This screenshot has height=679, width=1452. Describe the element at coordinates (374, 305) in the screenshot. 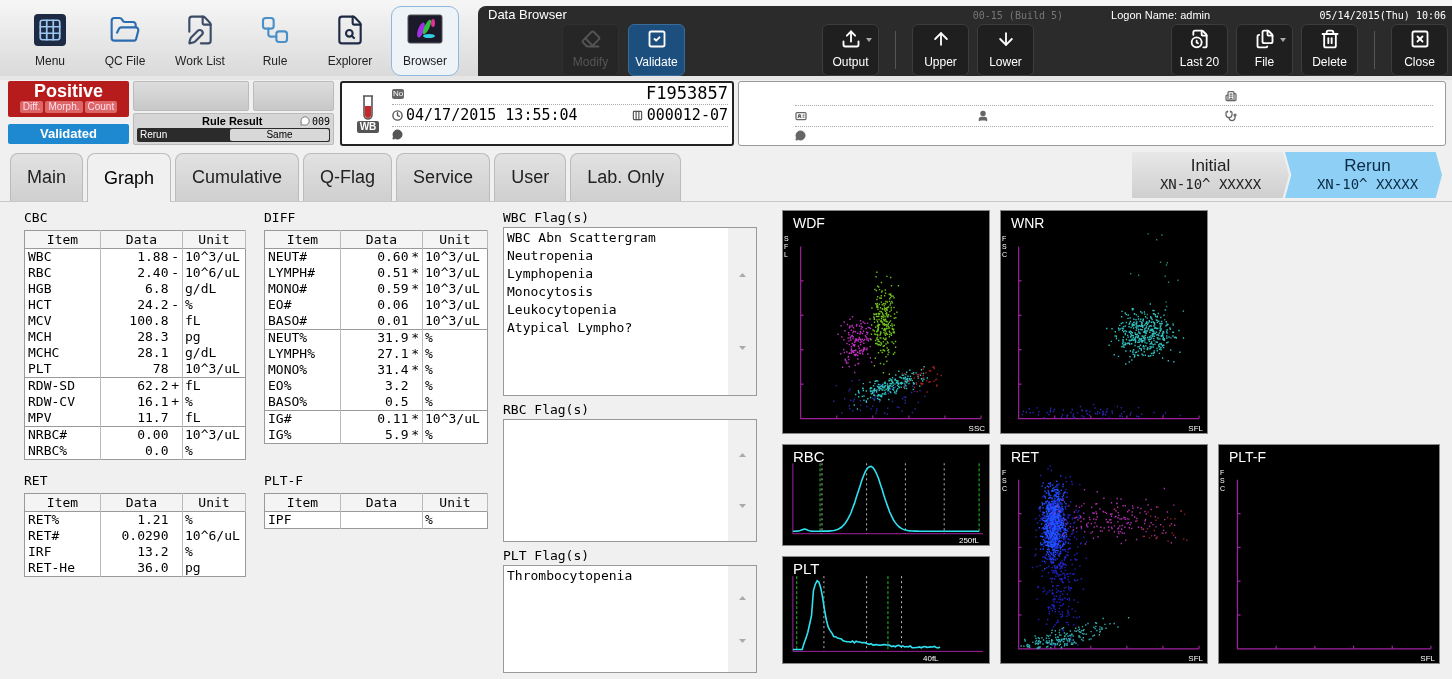

I see `table-cell: 0.06` at that location.